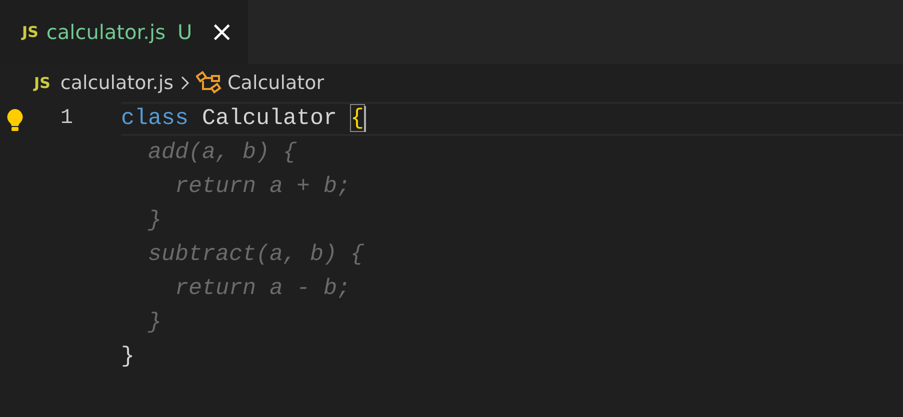 The width and height of the screenshot is (903, 417). Describe the element at coordinates (209, 83) in the screenshot. I see `class-icon` at that location.